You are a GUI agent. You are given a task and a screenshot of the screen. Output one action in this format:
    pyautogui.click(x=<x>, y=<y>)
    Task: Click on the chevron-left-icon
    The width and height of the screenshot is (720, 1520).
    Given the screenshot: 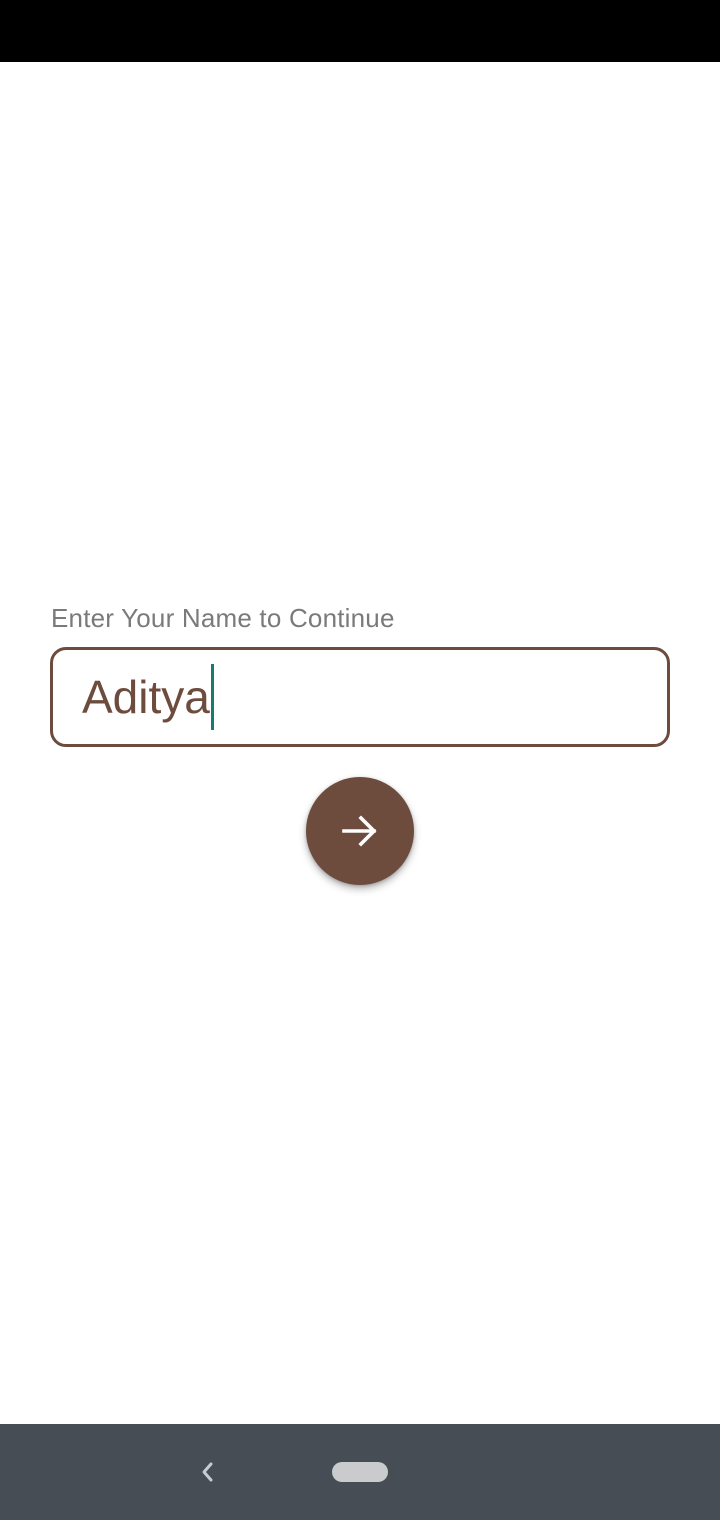 What is the action you would take?
    pyautogui.click(x=207, y=1472)
    